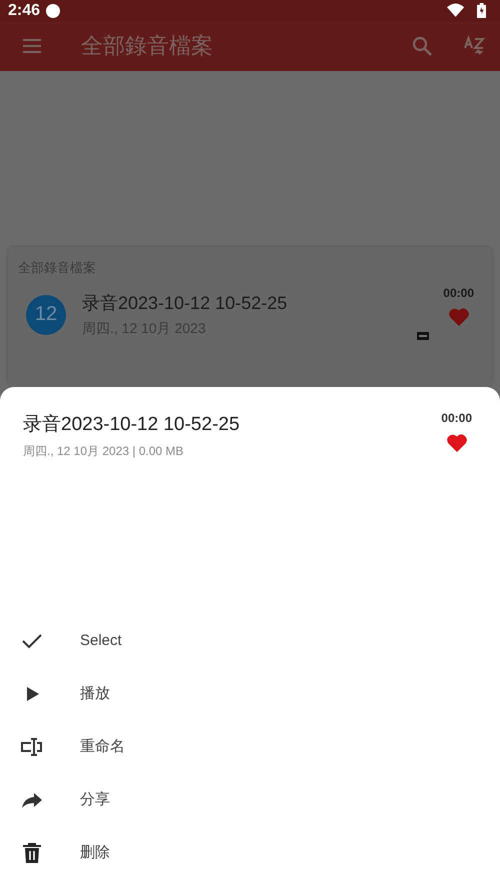 This screenshot has width=500, height=887. I want to click on menu-item: 重命名, so click(250, 746).